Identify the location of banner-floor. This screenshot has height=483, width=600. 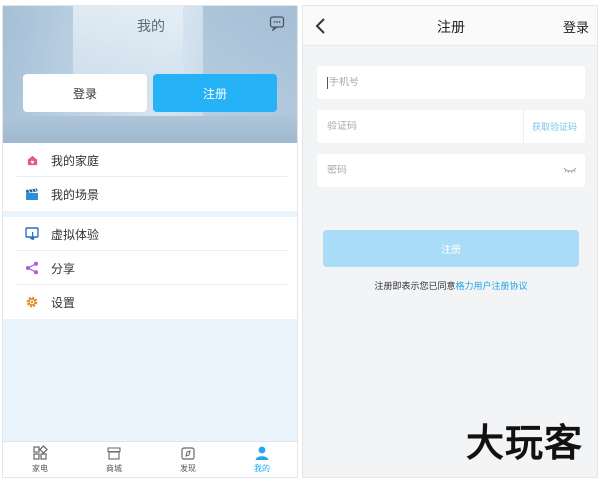
(150, 129).